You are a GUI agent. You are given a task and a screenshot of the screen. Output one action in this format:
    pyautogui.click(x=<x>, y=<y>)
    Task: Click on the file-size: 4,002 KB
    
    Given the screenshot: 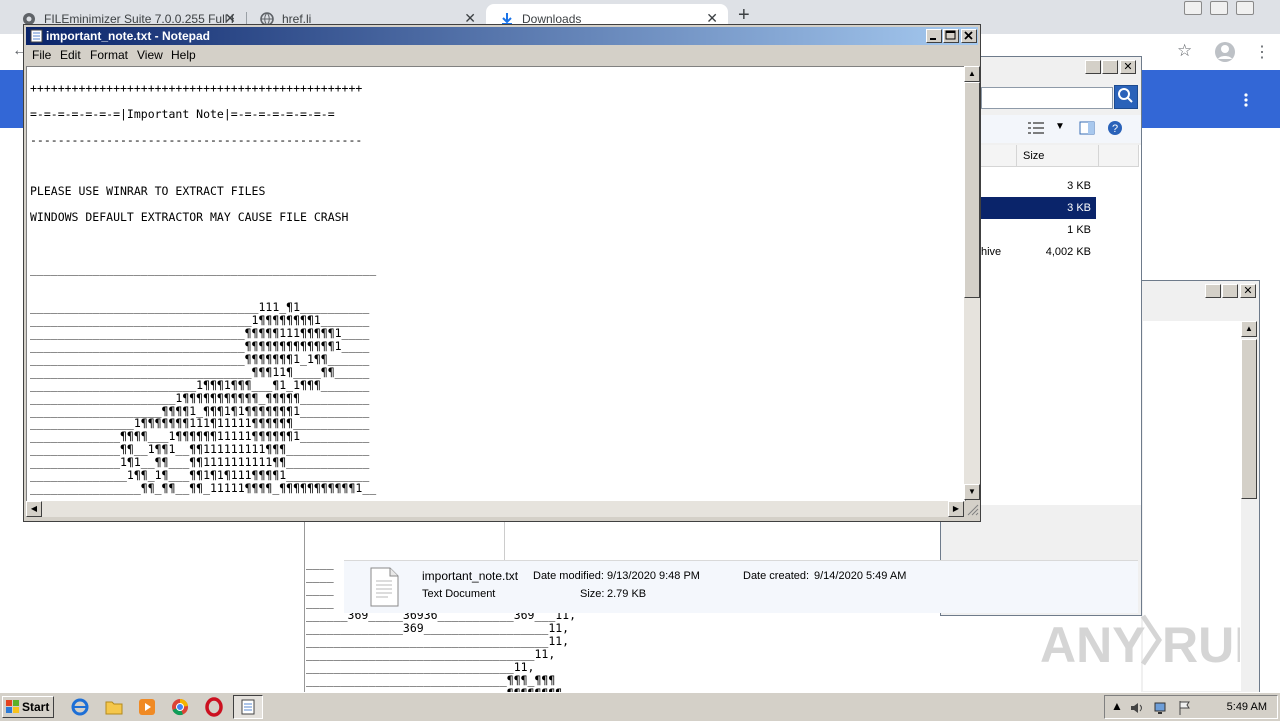 What is the action you would take?
    pyautogui.click(x=1068, y=252)
    